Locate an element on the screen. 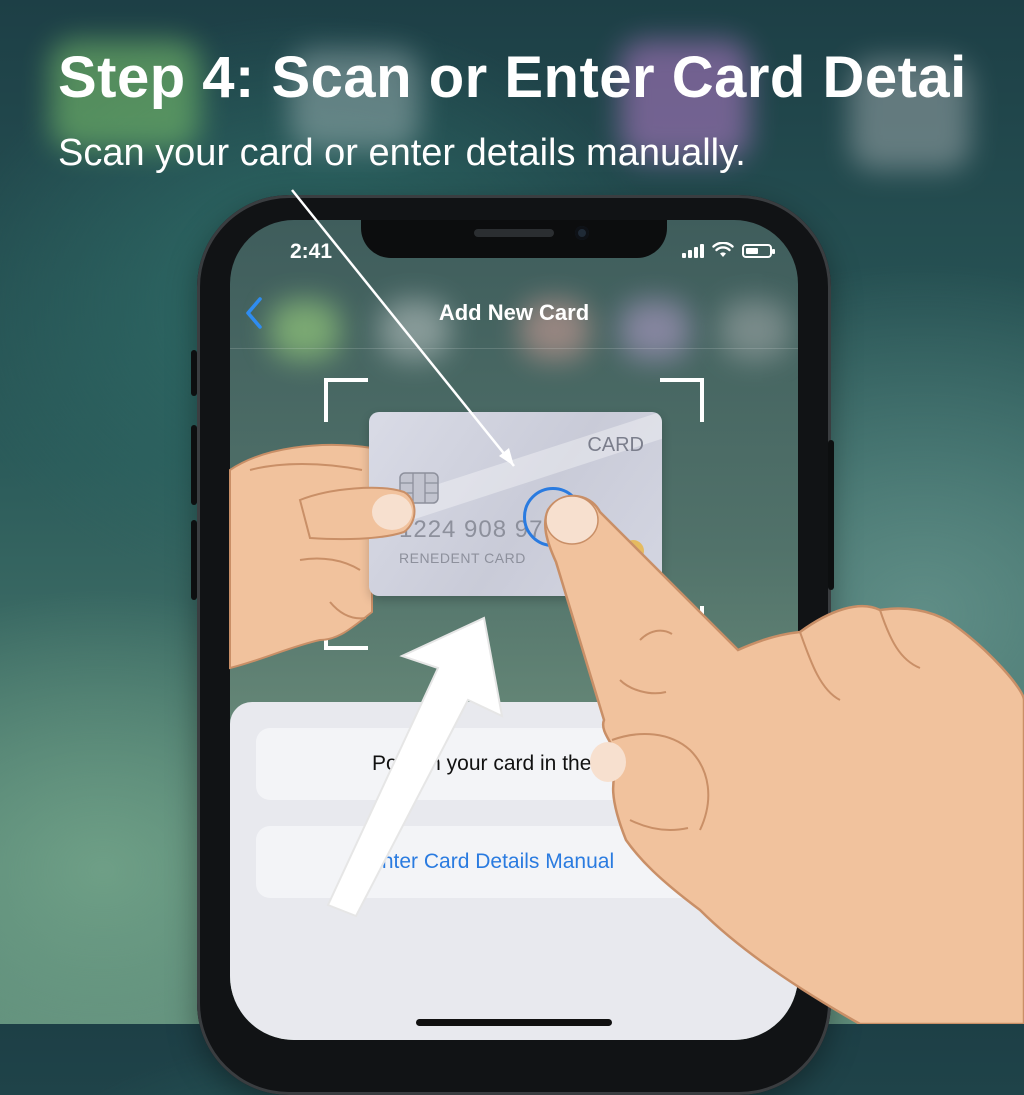  enter-card-details-manually-button: Enter Card Details Manual is located at coordinates (491, 862).